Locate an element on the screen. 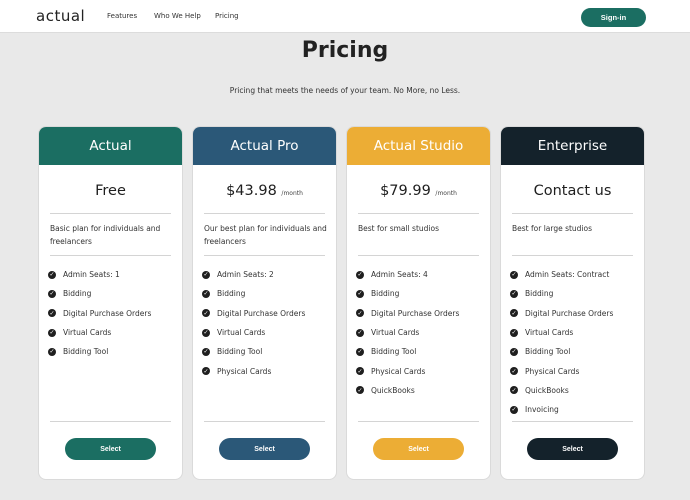  price-value: Free is located at coordinates (110, 191).